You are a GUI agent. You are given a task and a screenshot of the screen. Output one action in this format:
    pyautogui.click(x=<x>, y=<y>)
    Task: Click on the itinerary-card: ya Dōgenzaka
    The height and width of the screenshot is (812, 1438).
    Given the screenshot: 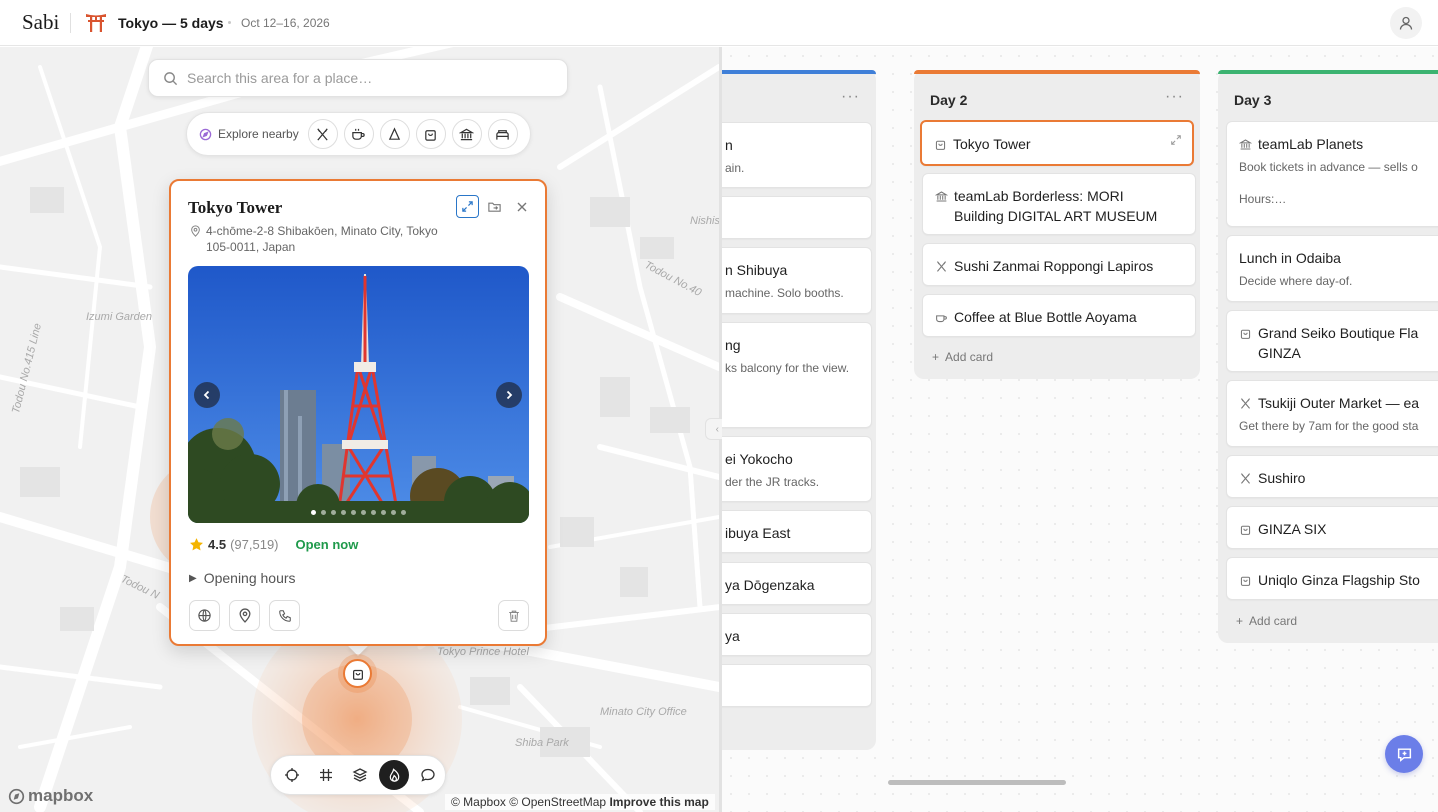 What is the action you would take?
    pyautogui.click(x=797, y=583)
    